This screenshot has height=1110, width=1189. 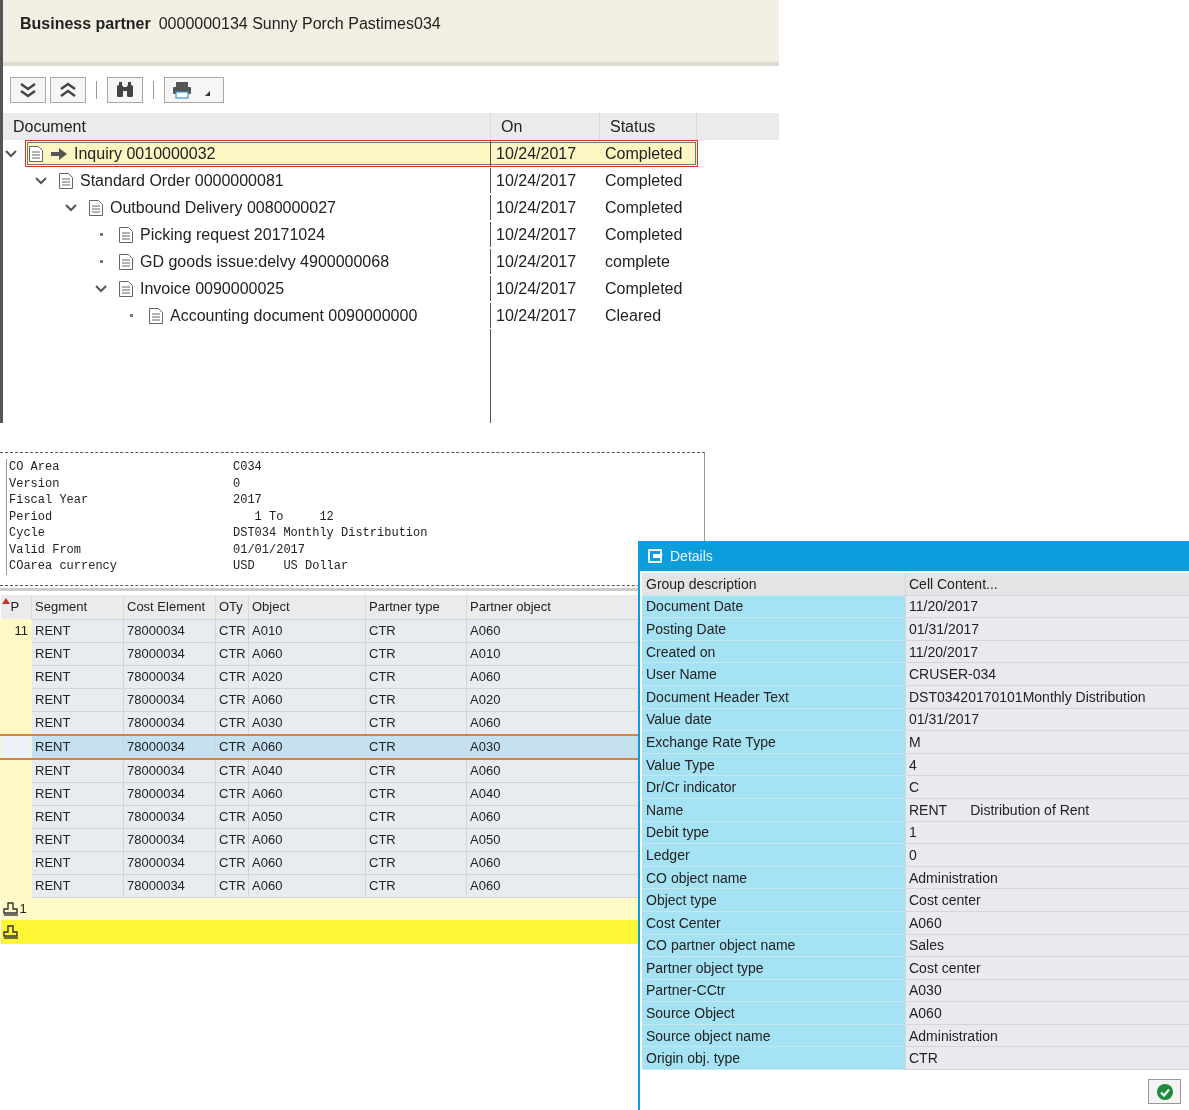 I want to click on tree-row: Picking request 20171024 10/24/2017 Completed, so click(x=406, y=234).